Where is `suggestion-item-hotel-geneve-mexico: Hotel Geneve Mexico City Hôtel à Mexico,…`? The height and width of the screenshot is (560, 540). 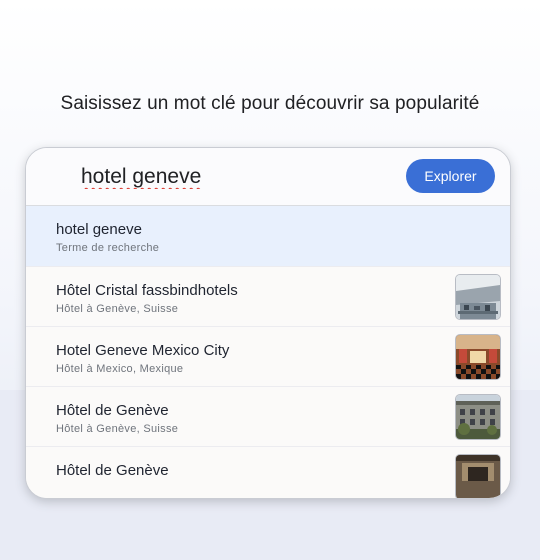 suggestion-item-hotel-geneve-mexico: Hotel Geneve Mexico City Hôtel à Mexico,… is located at coordinates (268, 357).